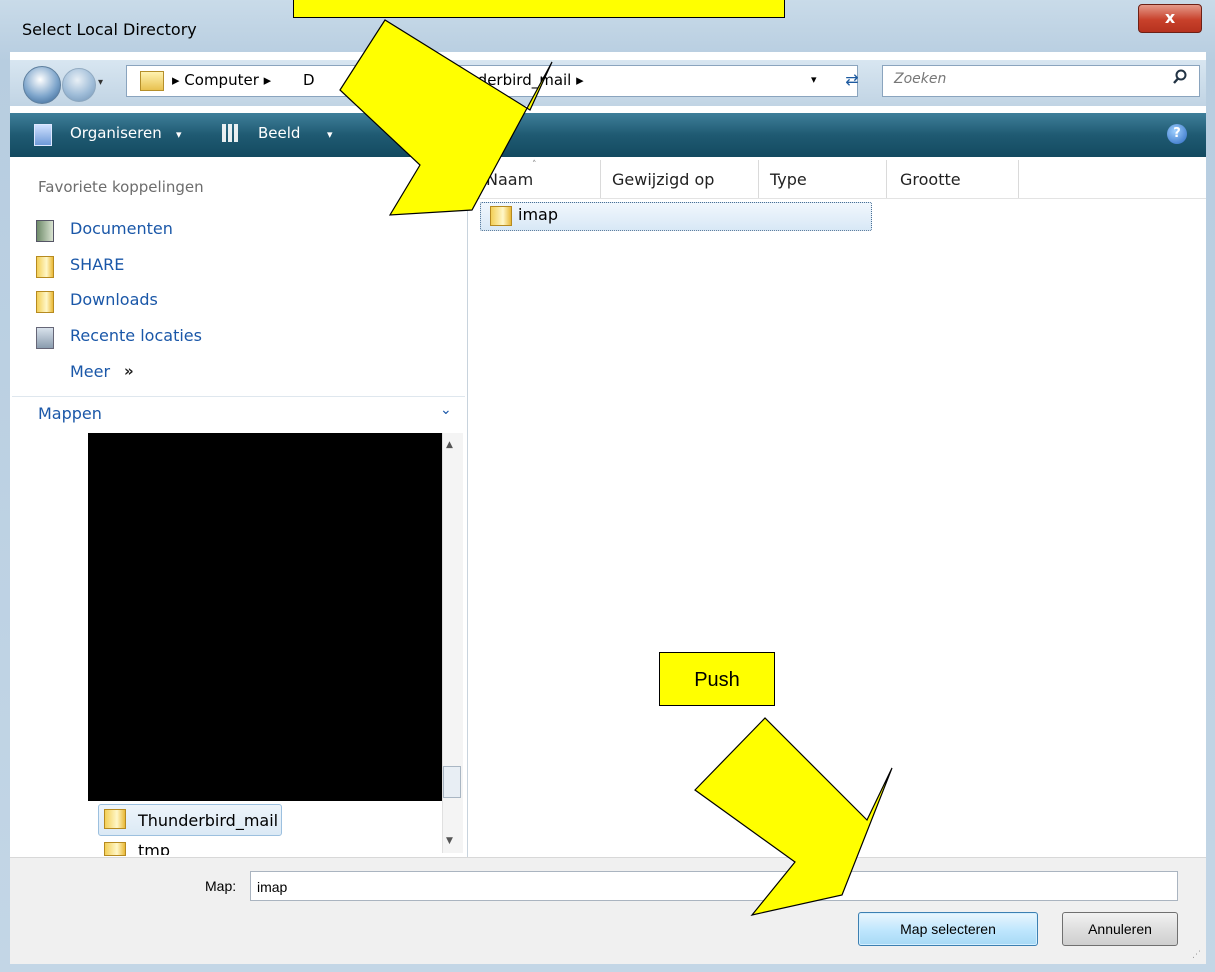  I want to click on column-header-name: Naam, so click(509, 179).